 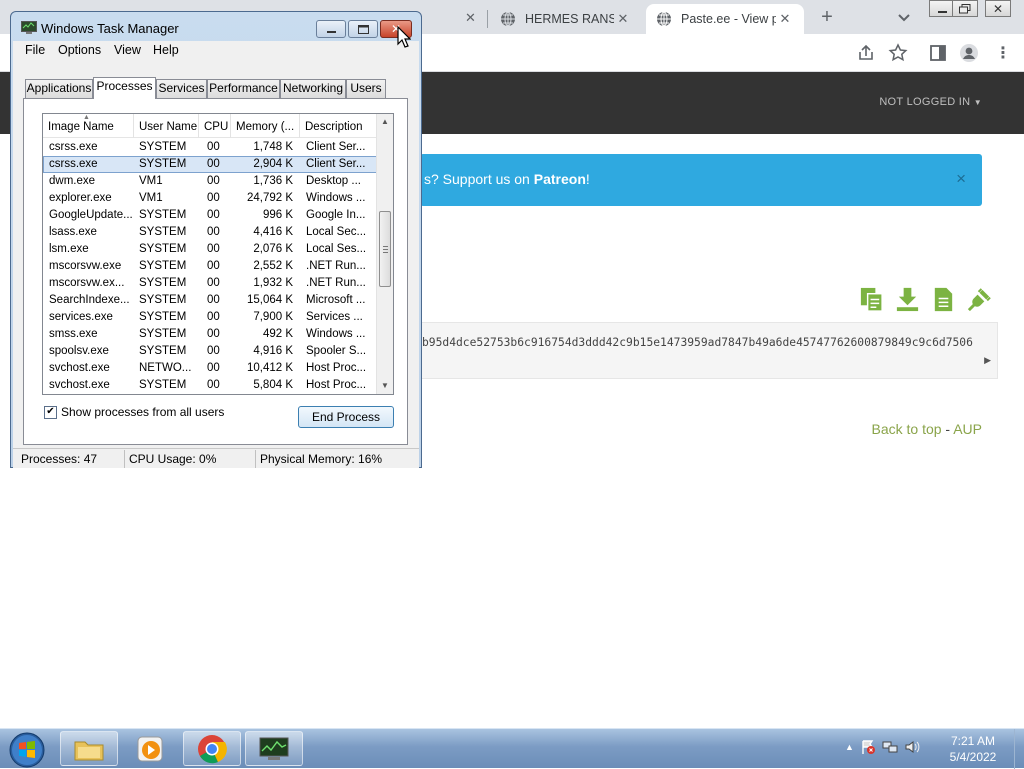 I want to click on minimize-button, so click(x=331, y=29).